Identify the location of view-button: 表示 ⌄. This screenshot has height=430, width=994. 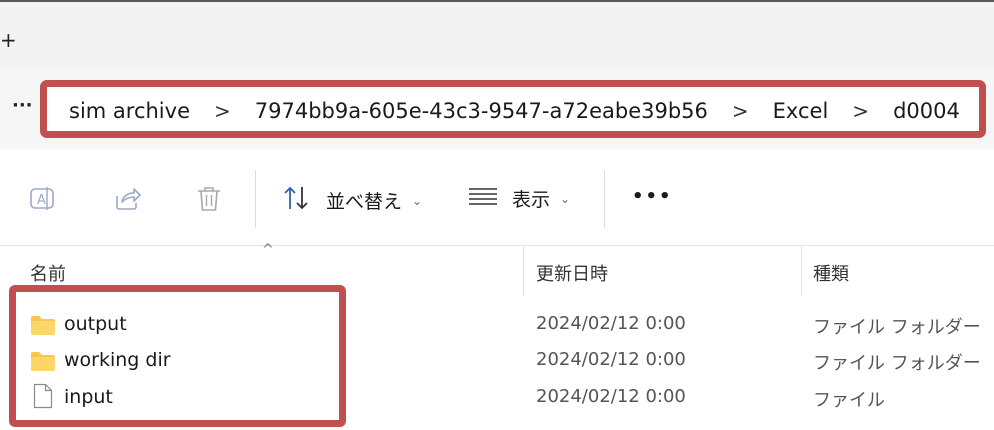
(519, 198).